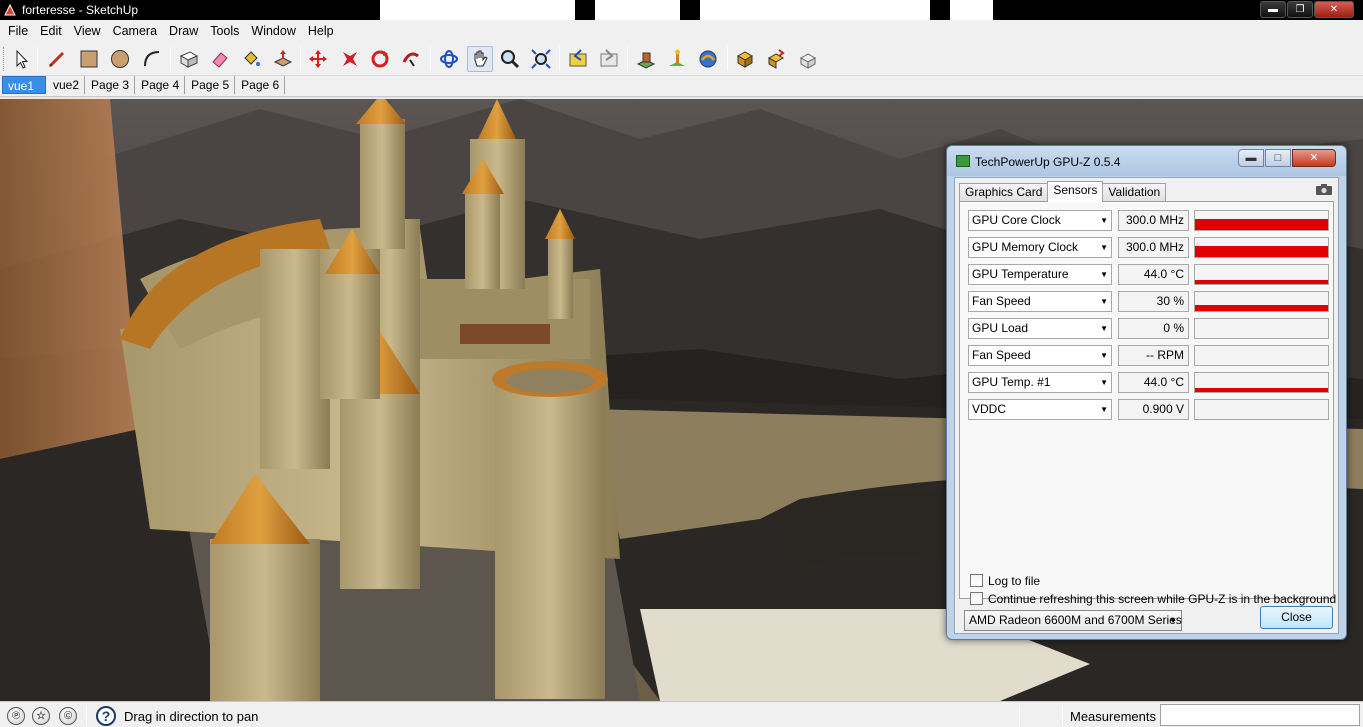 The height and width of the screenshot is (727, 1363). I want to click on sensor-select: GPU Memory Clock ▼, so click(1040, 247).